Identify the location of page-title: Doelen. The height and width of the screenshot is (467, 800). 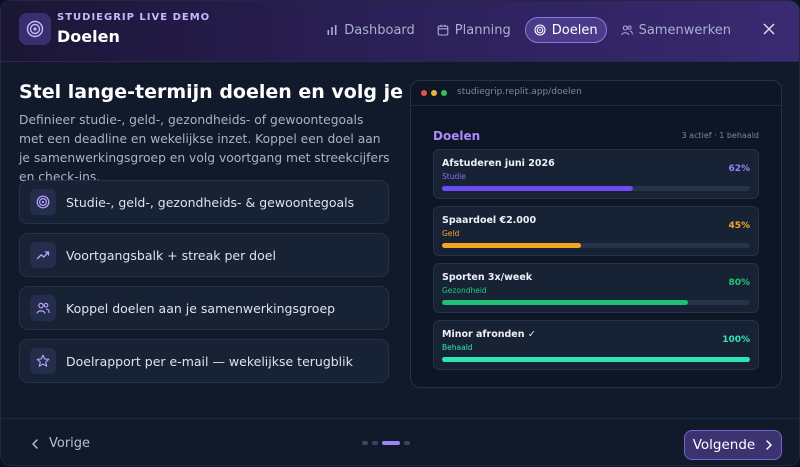
(88, 36).